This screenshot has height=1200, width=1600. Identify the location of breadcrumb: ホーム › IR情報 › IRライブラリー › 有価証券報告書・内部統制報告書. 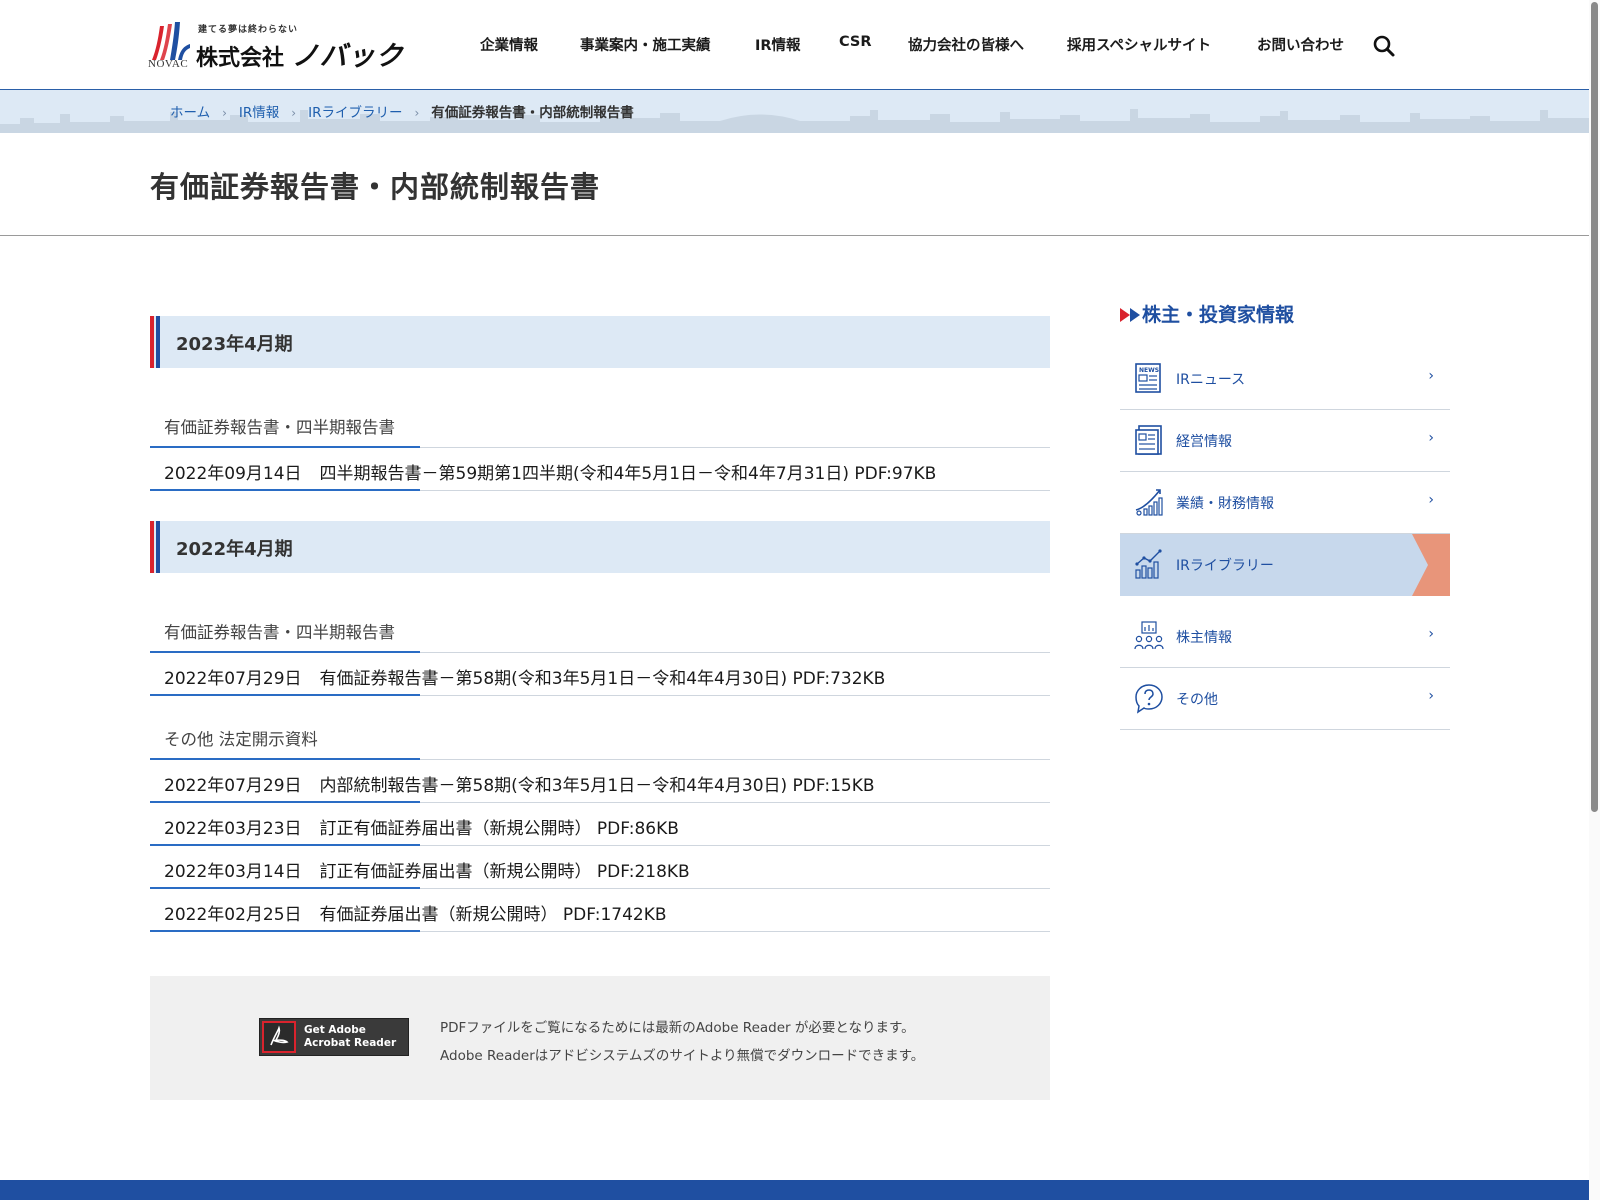
(402, 111).